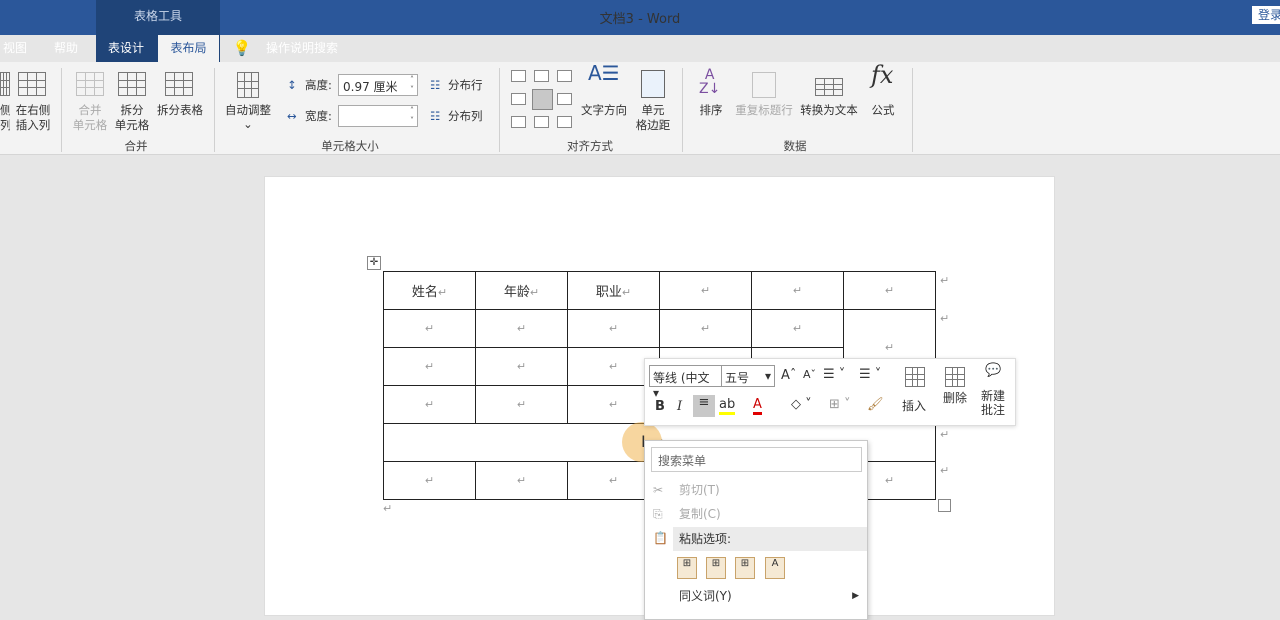 Image resolution: width=1280 pixels, height=620 pixels. What do you see at coordinates (180, 110) in the screenshot?
I see `split-table-button: 拆分表格` at bounding box center [180, 110].